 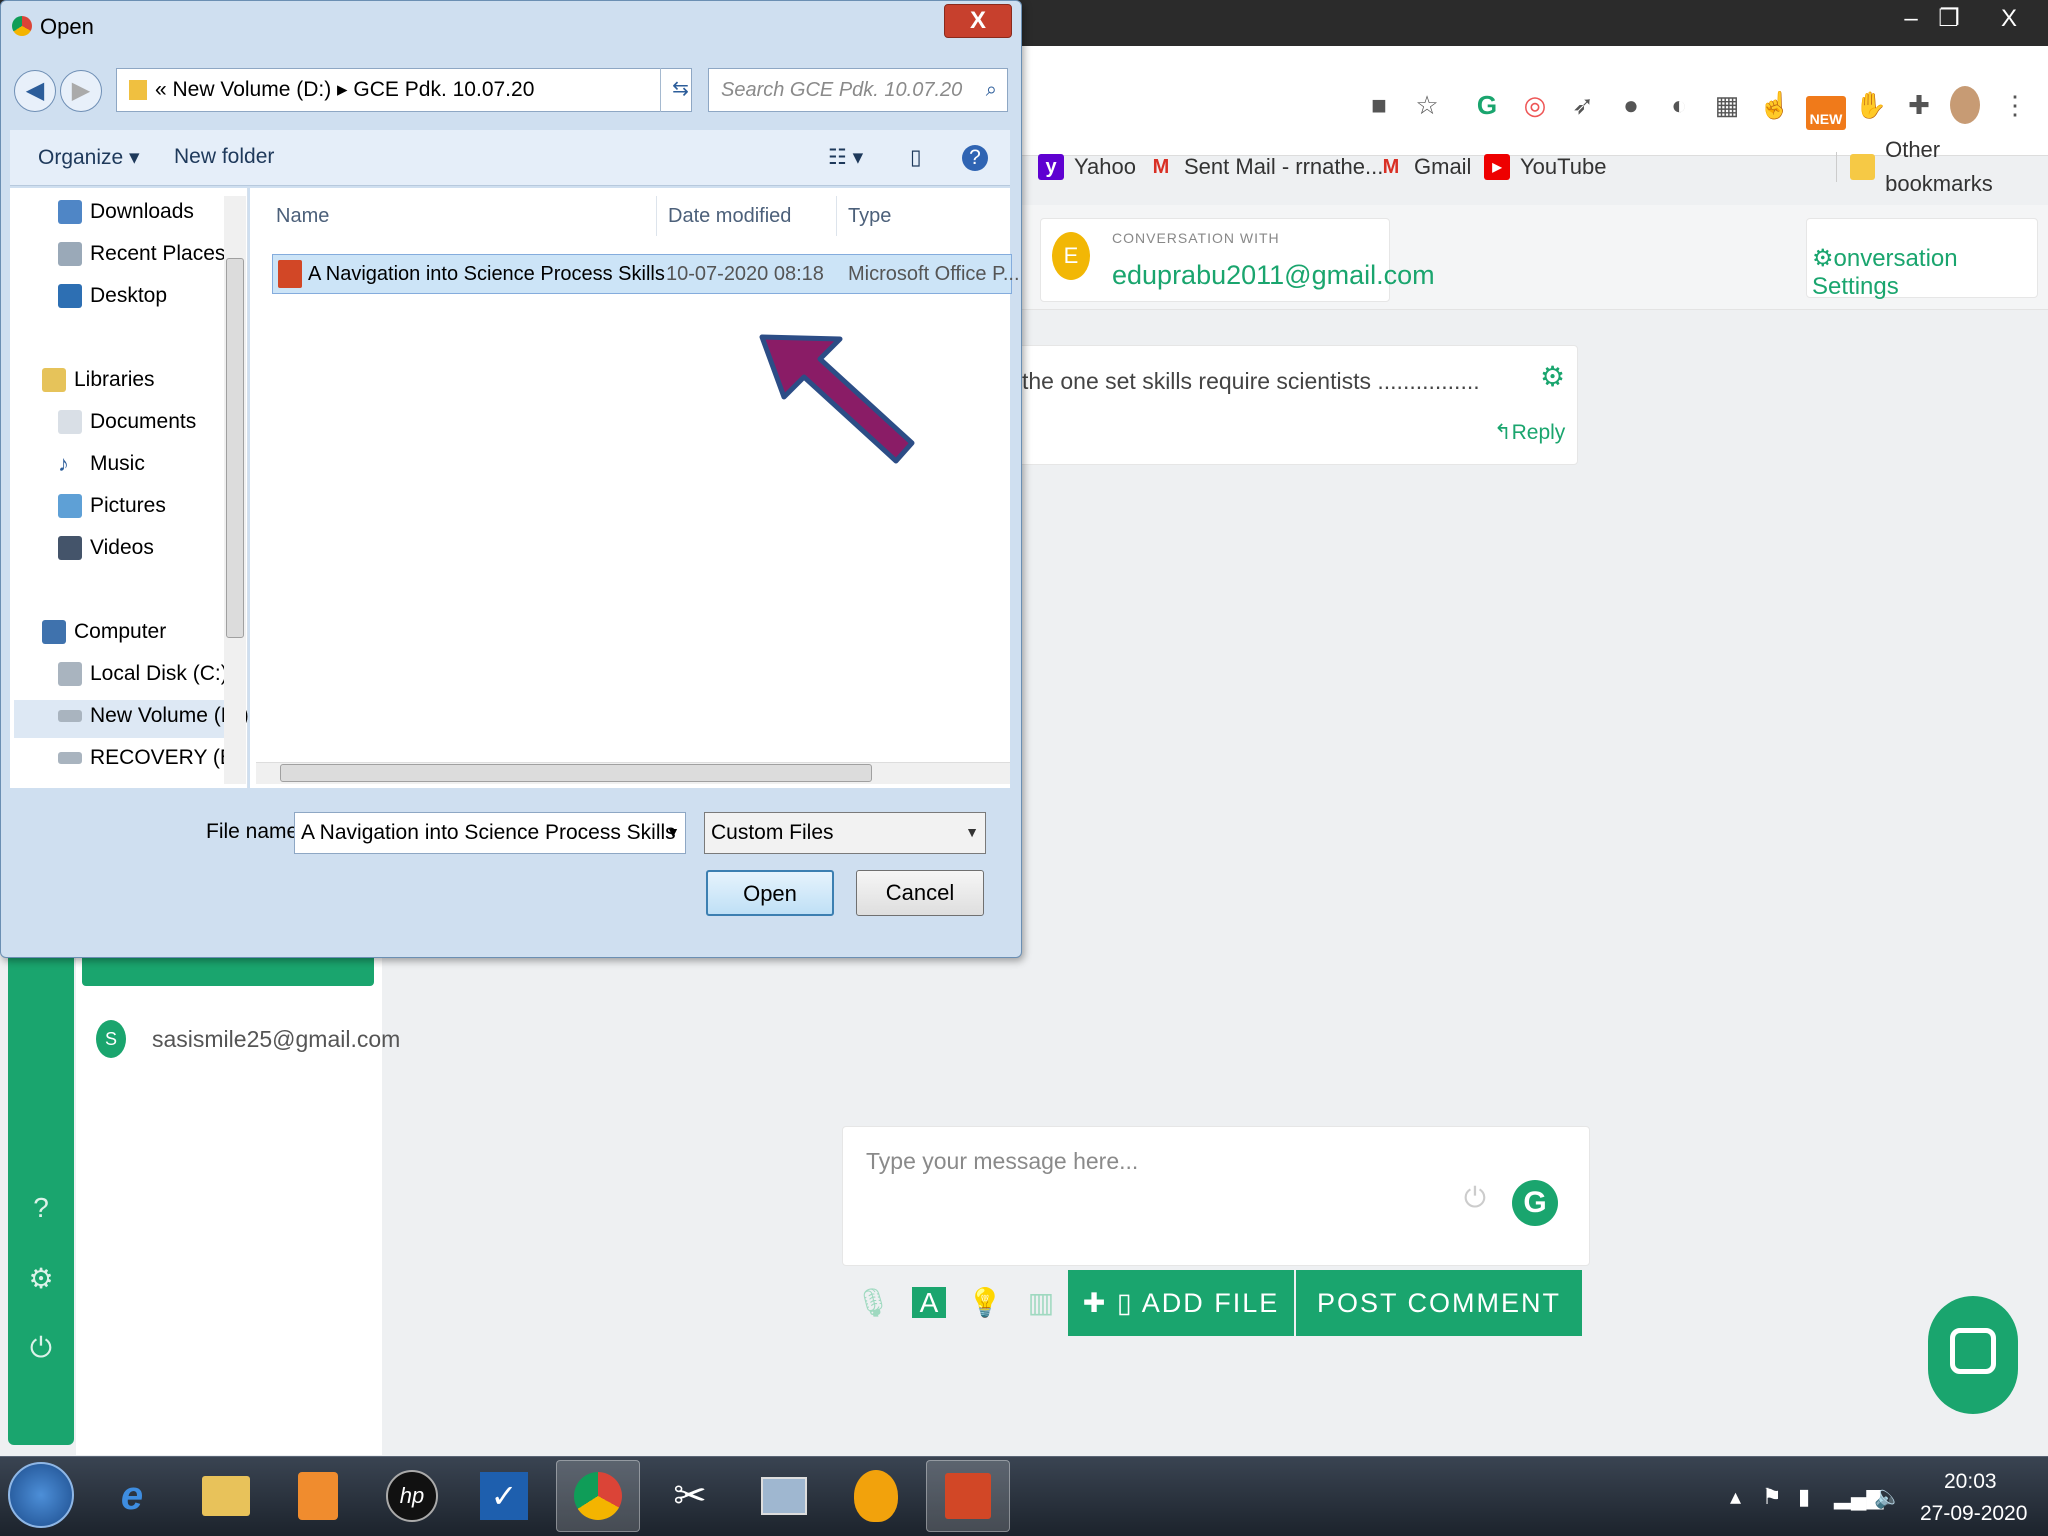 I want to click on forward-icon: ▶, so click(x=81, y=91).